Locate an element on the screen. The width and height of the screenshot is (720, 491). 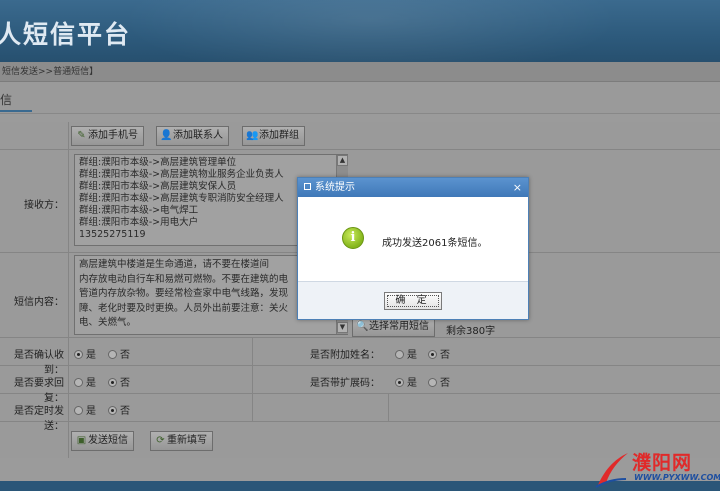
ok-button: 确 定 is located at coordinates (413, 301).